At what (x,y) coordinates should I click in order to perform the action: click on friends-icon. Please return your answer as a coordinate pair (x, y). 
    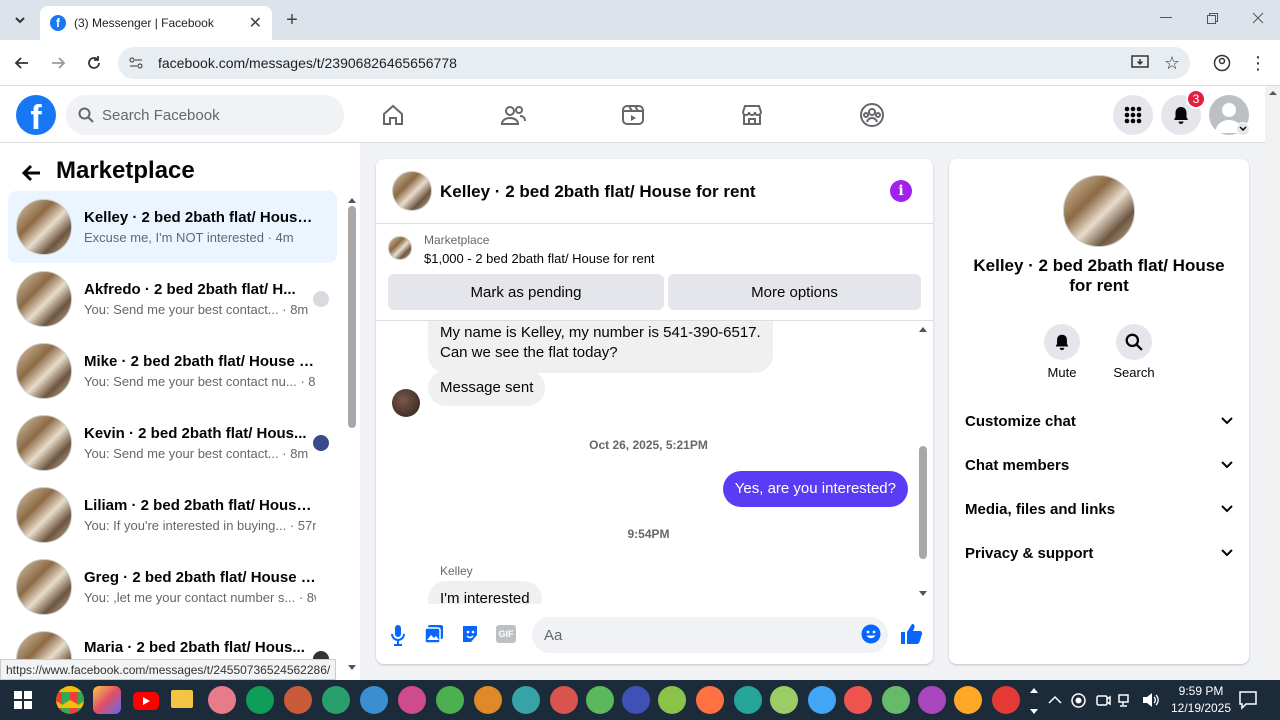
    Looking at the image, I should click on (513, 115).